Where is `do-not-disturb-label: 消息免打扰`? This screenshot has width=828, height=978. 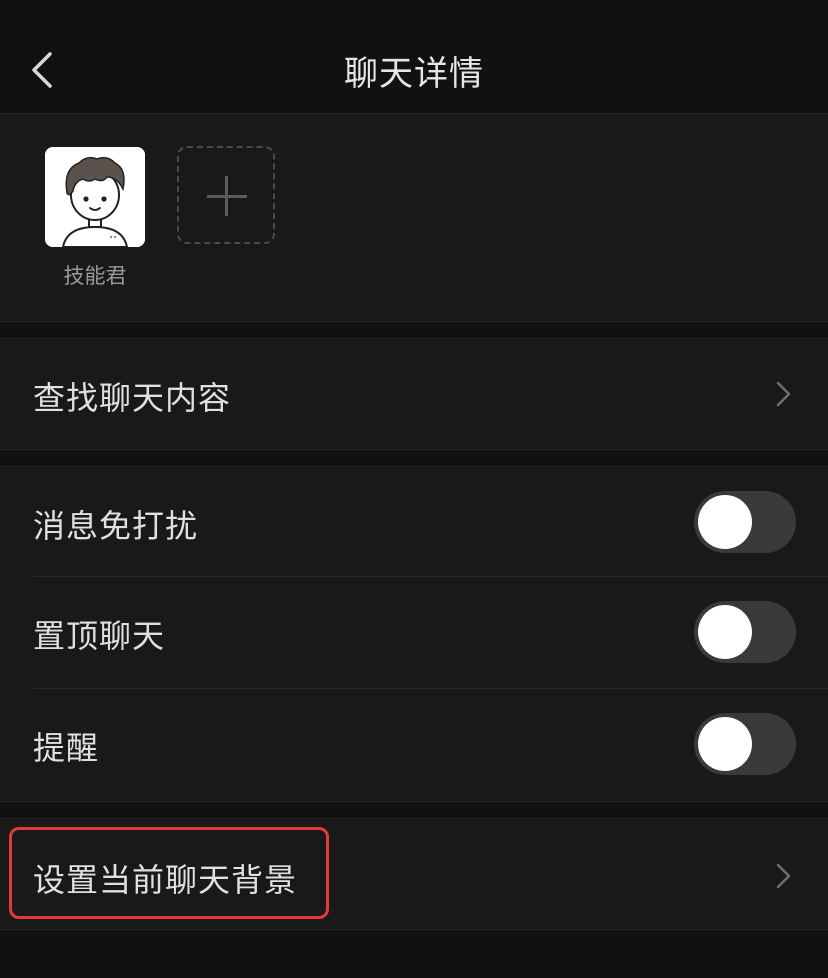
do-not-disturb-label: 消息免打扰 is located at coordinates (116, 526).